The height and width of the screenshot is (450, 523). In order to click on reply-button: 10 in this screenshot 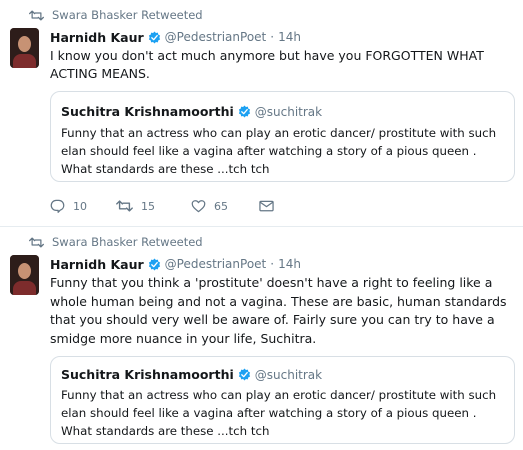, I will do `click(83, 206)`.